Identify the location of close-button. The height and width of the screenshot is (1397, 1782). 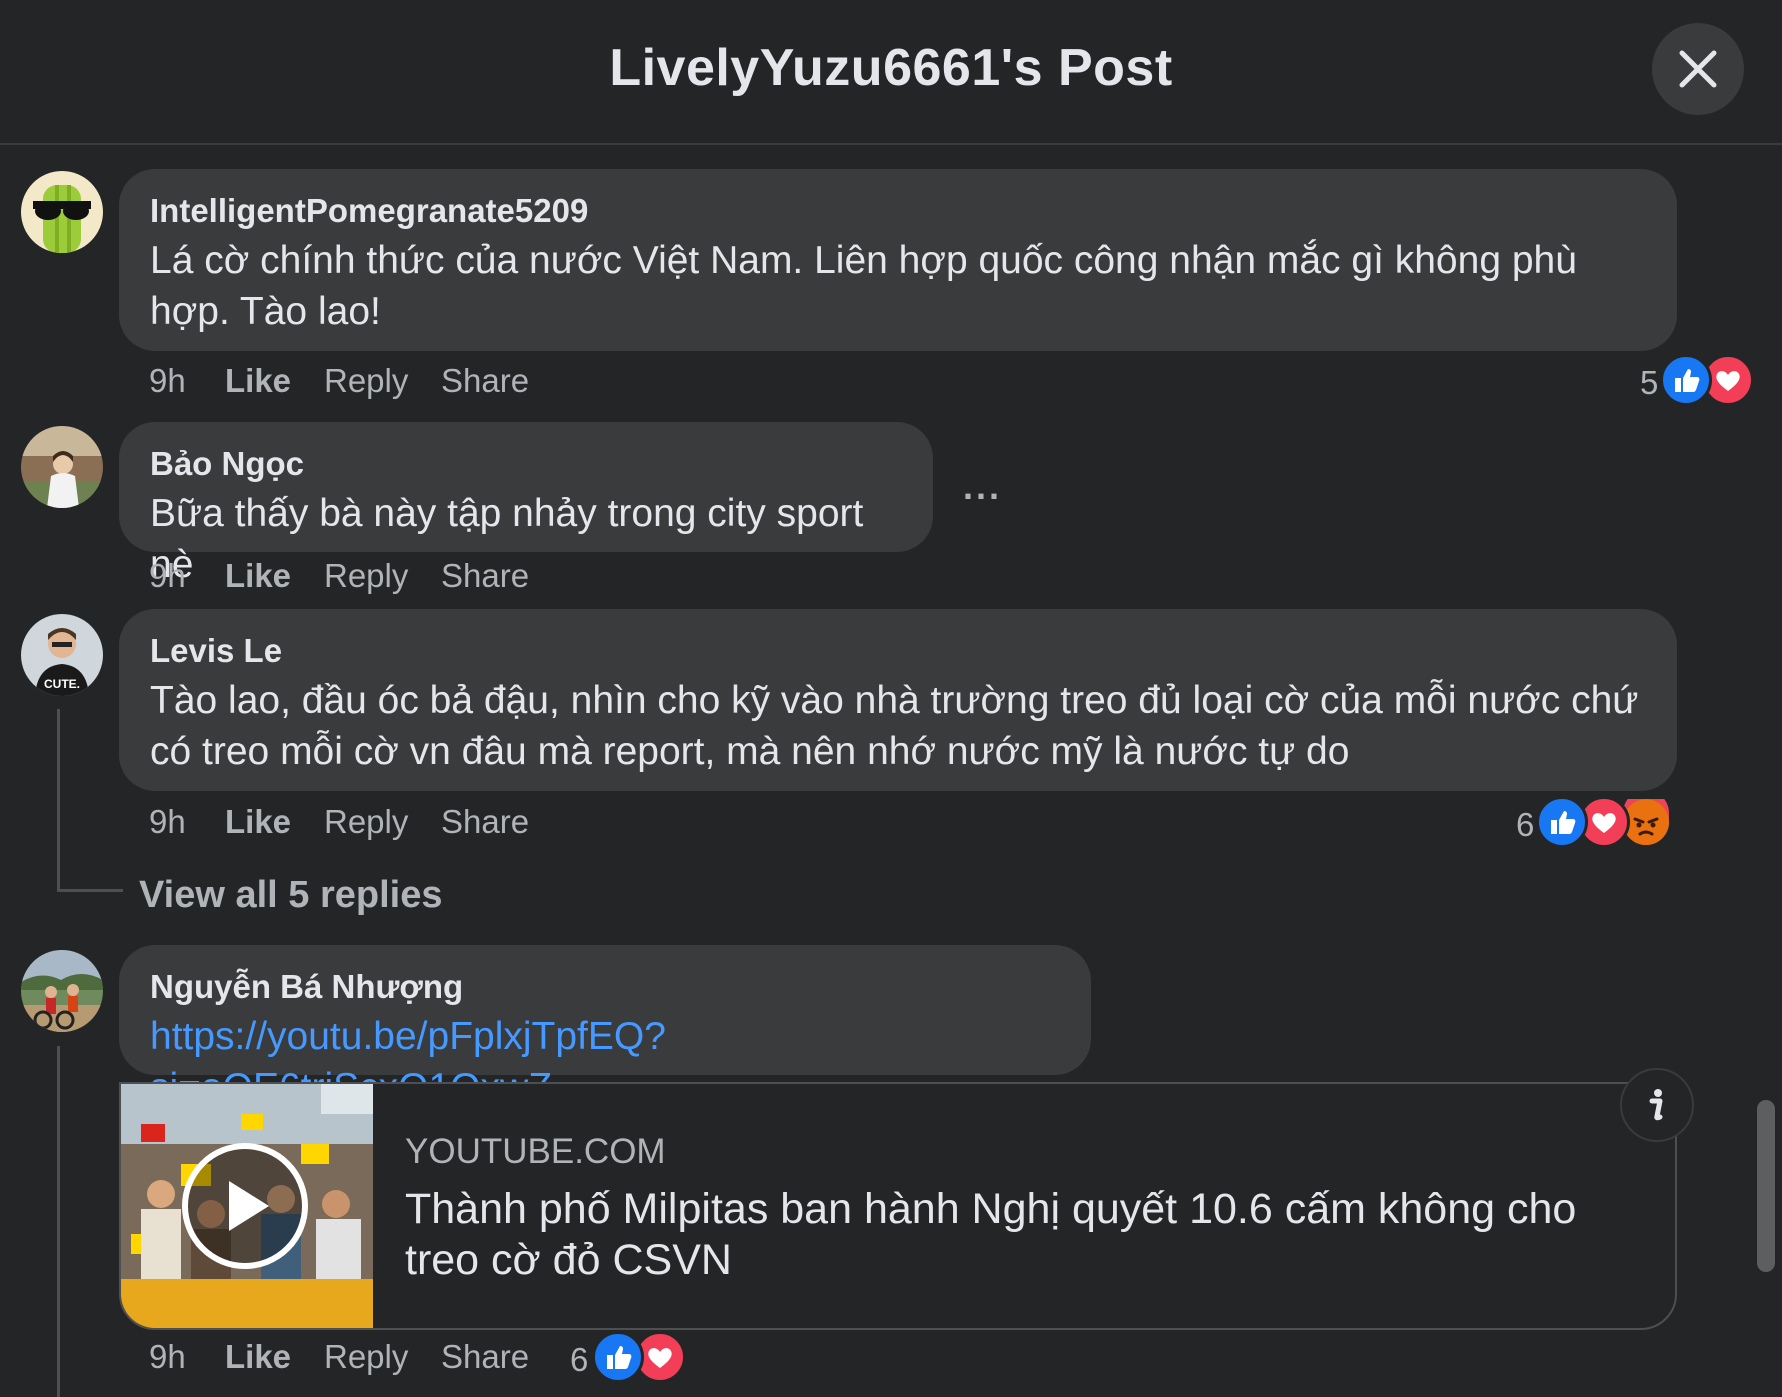
(1698, 69).